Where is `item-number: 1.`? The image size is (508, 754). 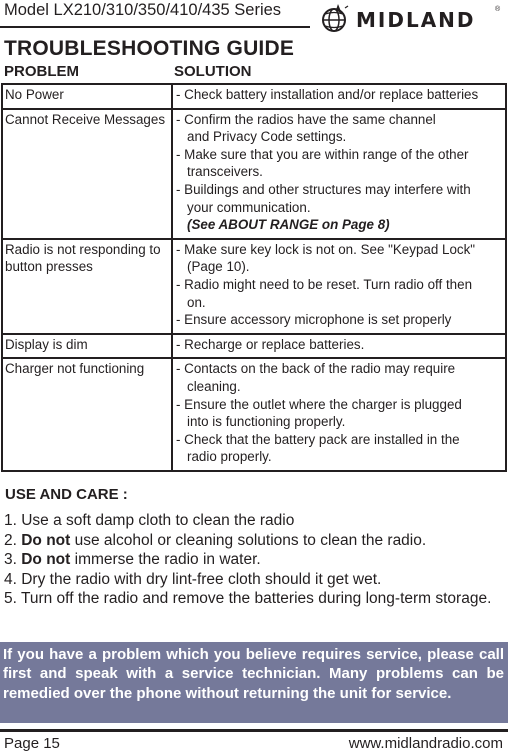
item-number: 1. is located at coordinates (13, 520).